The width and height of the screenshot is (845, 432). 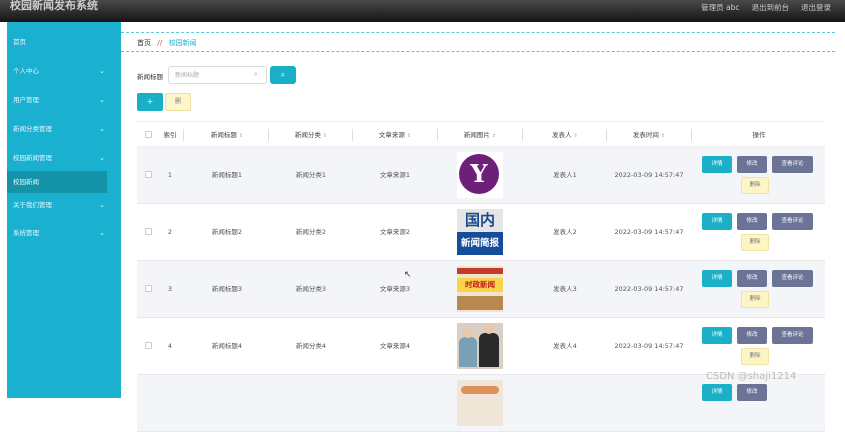 I want to click on cell-source: 文章来源2, so click(x=395, y=232).